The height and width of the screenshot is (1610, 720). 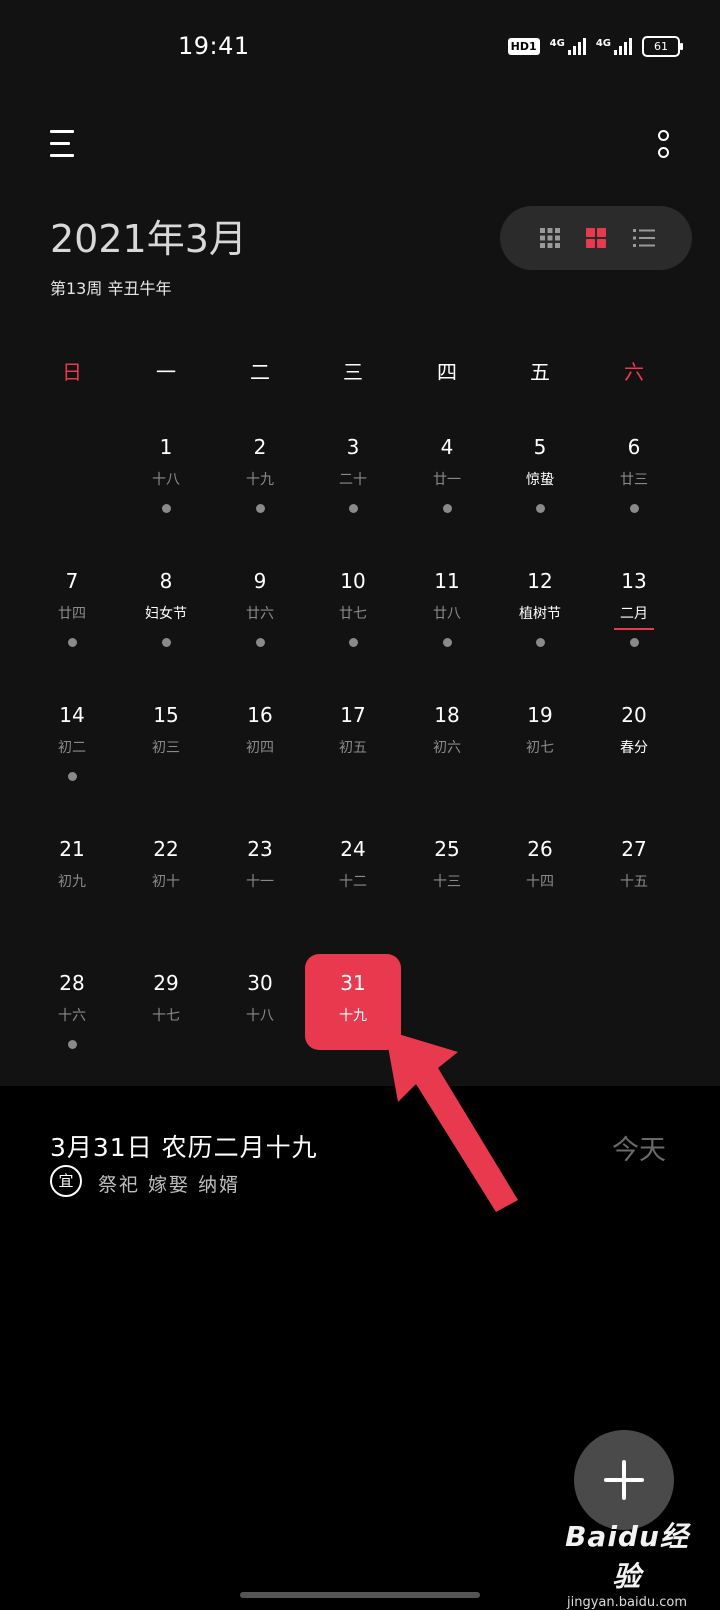 I want to click on day-number: 29, so click(x=166, y=983).